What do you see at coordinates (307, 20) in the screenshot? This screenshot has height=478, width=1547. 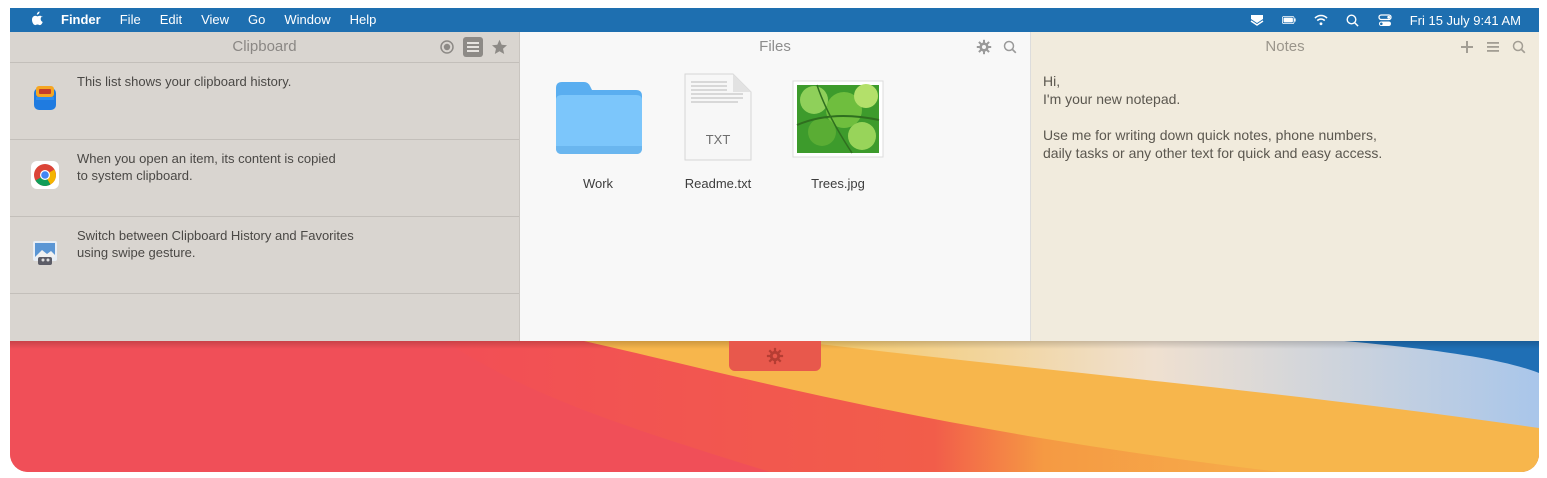 I see `menu-window: Window` at bounding box center [307, 20].